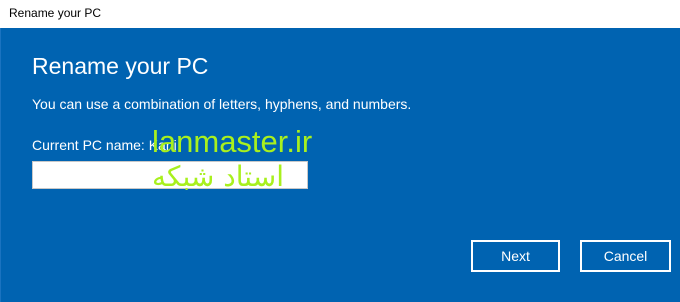  What do you see at coordinates (218, 176) in the screenshot?
I see `watermark-persian: استاد شبکه` at bounding box center [218, 176].